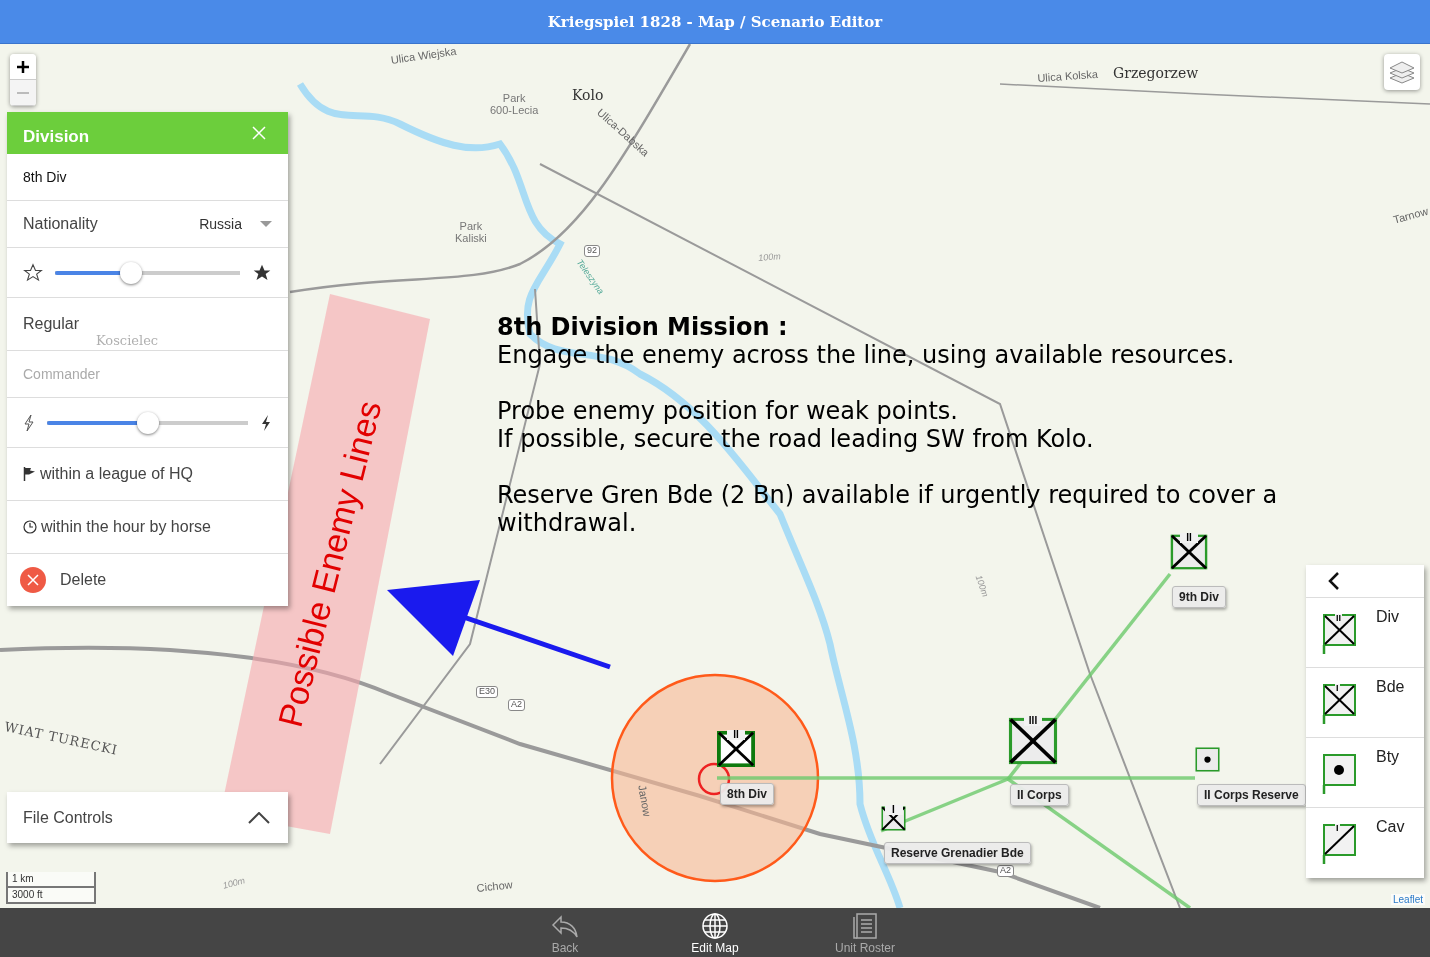  I want to click on document-icon, so click(865, 926).